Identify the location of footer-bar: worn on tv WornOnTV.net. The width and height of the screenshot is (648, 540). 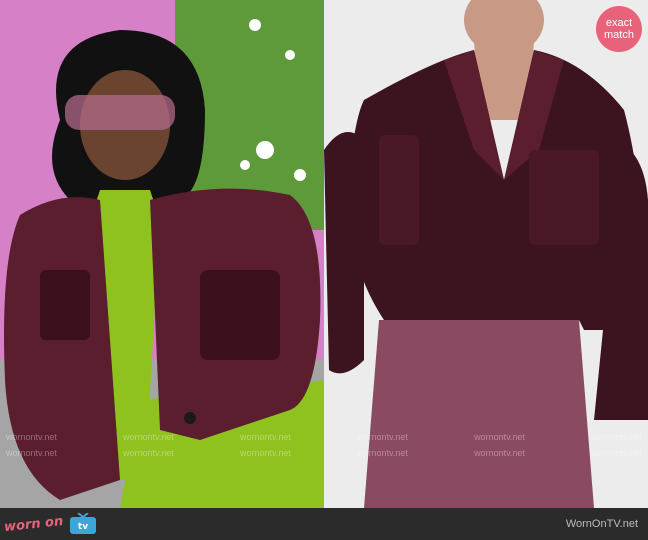
(324, 524).